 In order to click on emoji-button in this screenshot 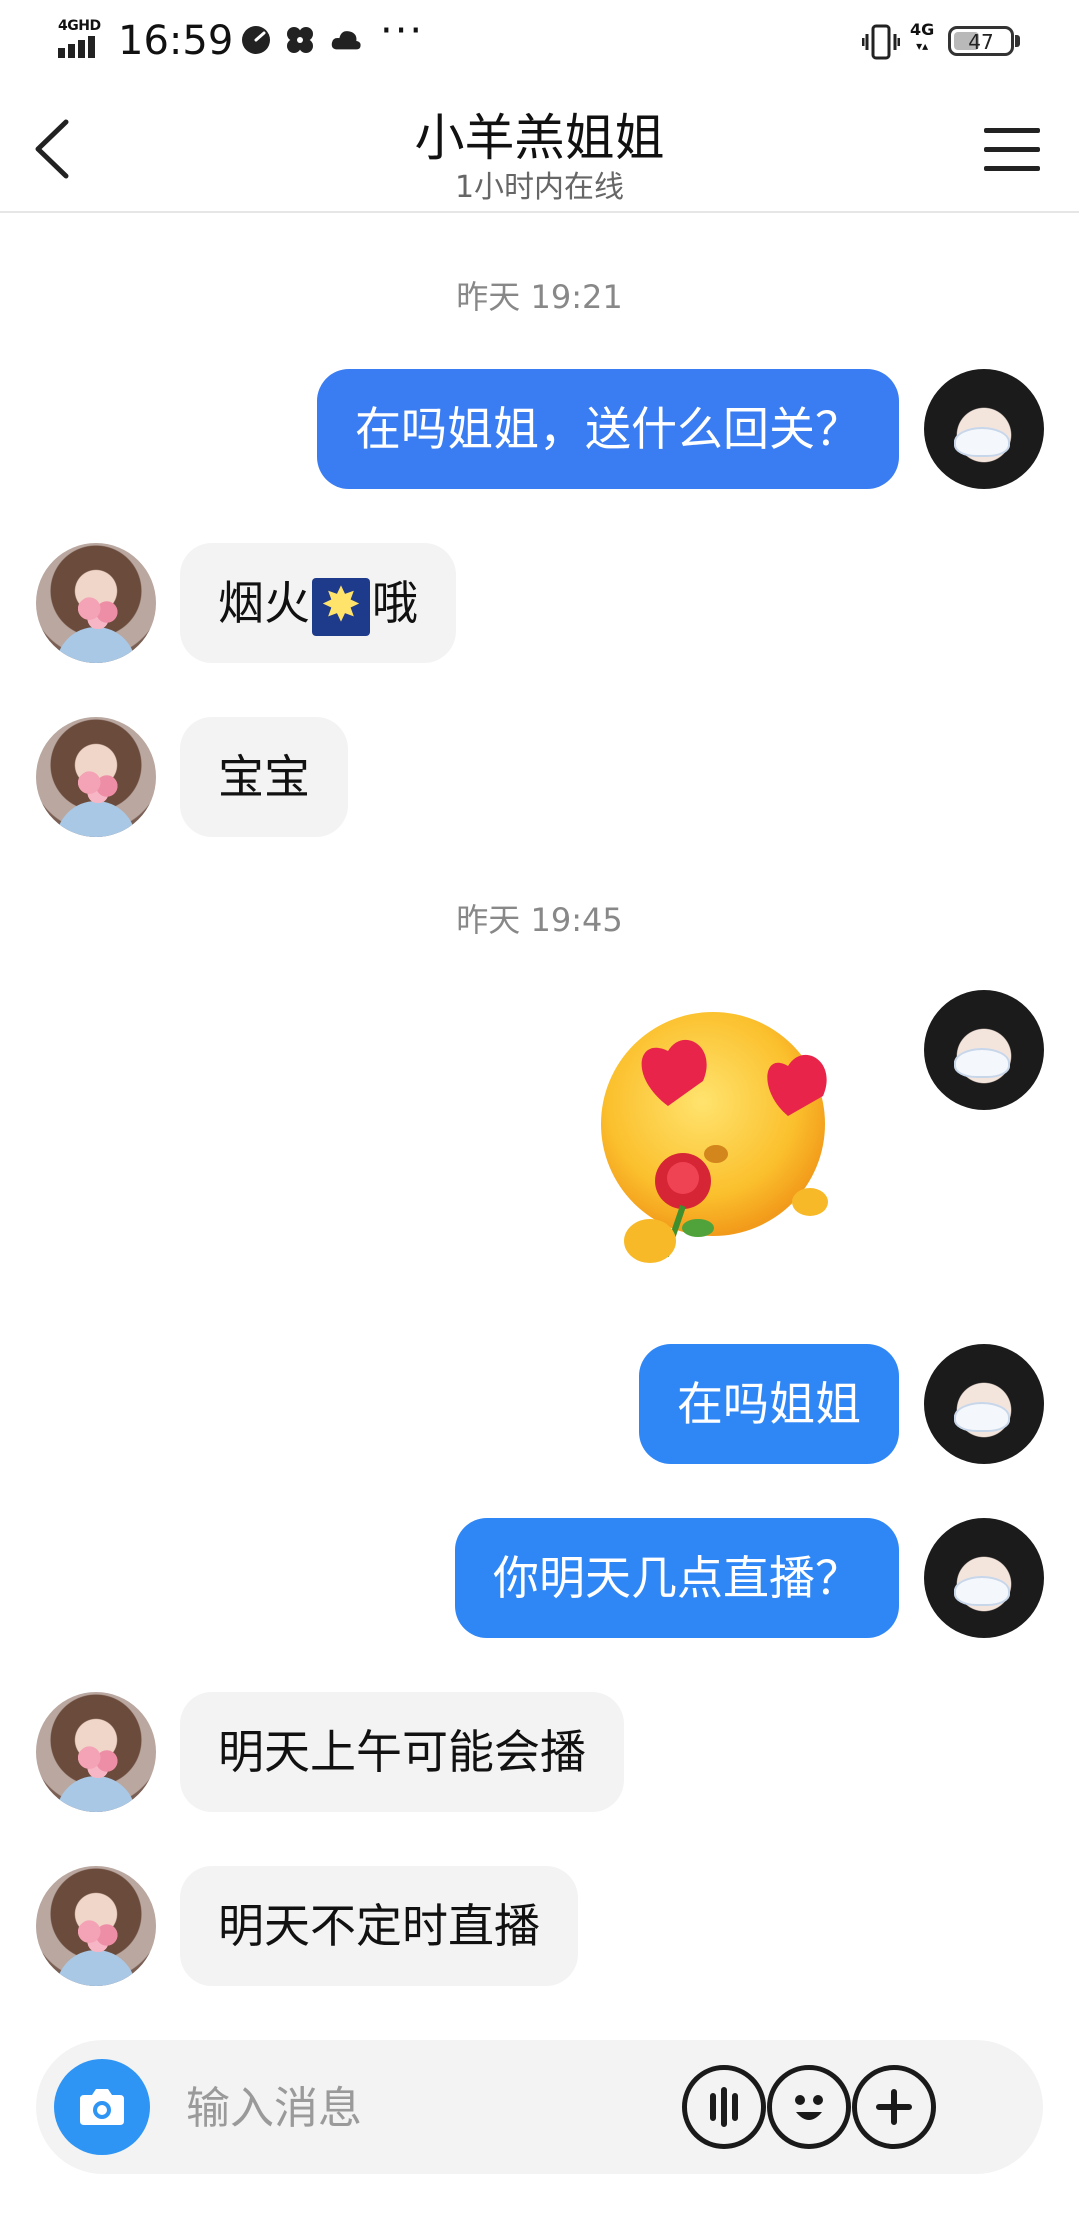, I will do `click(809, 2107)`.